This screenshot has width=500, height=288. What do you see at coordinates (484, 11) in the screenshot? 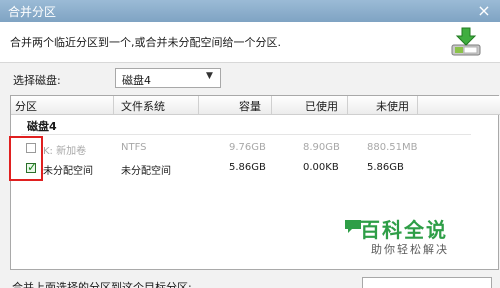
I see `close-button: ×` at bounding box center [484, 11].